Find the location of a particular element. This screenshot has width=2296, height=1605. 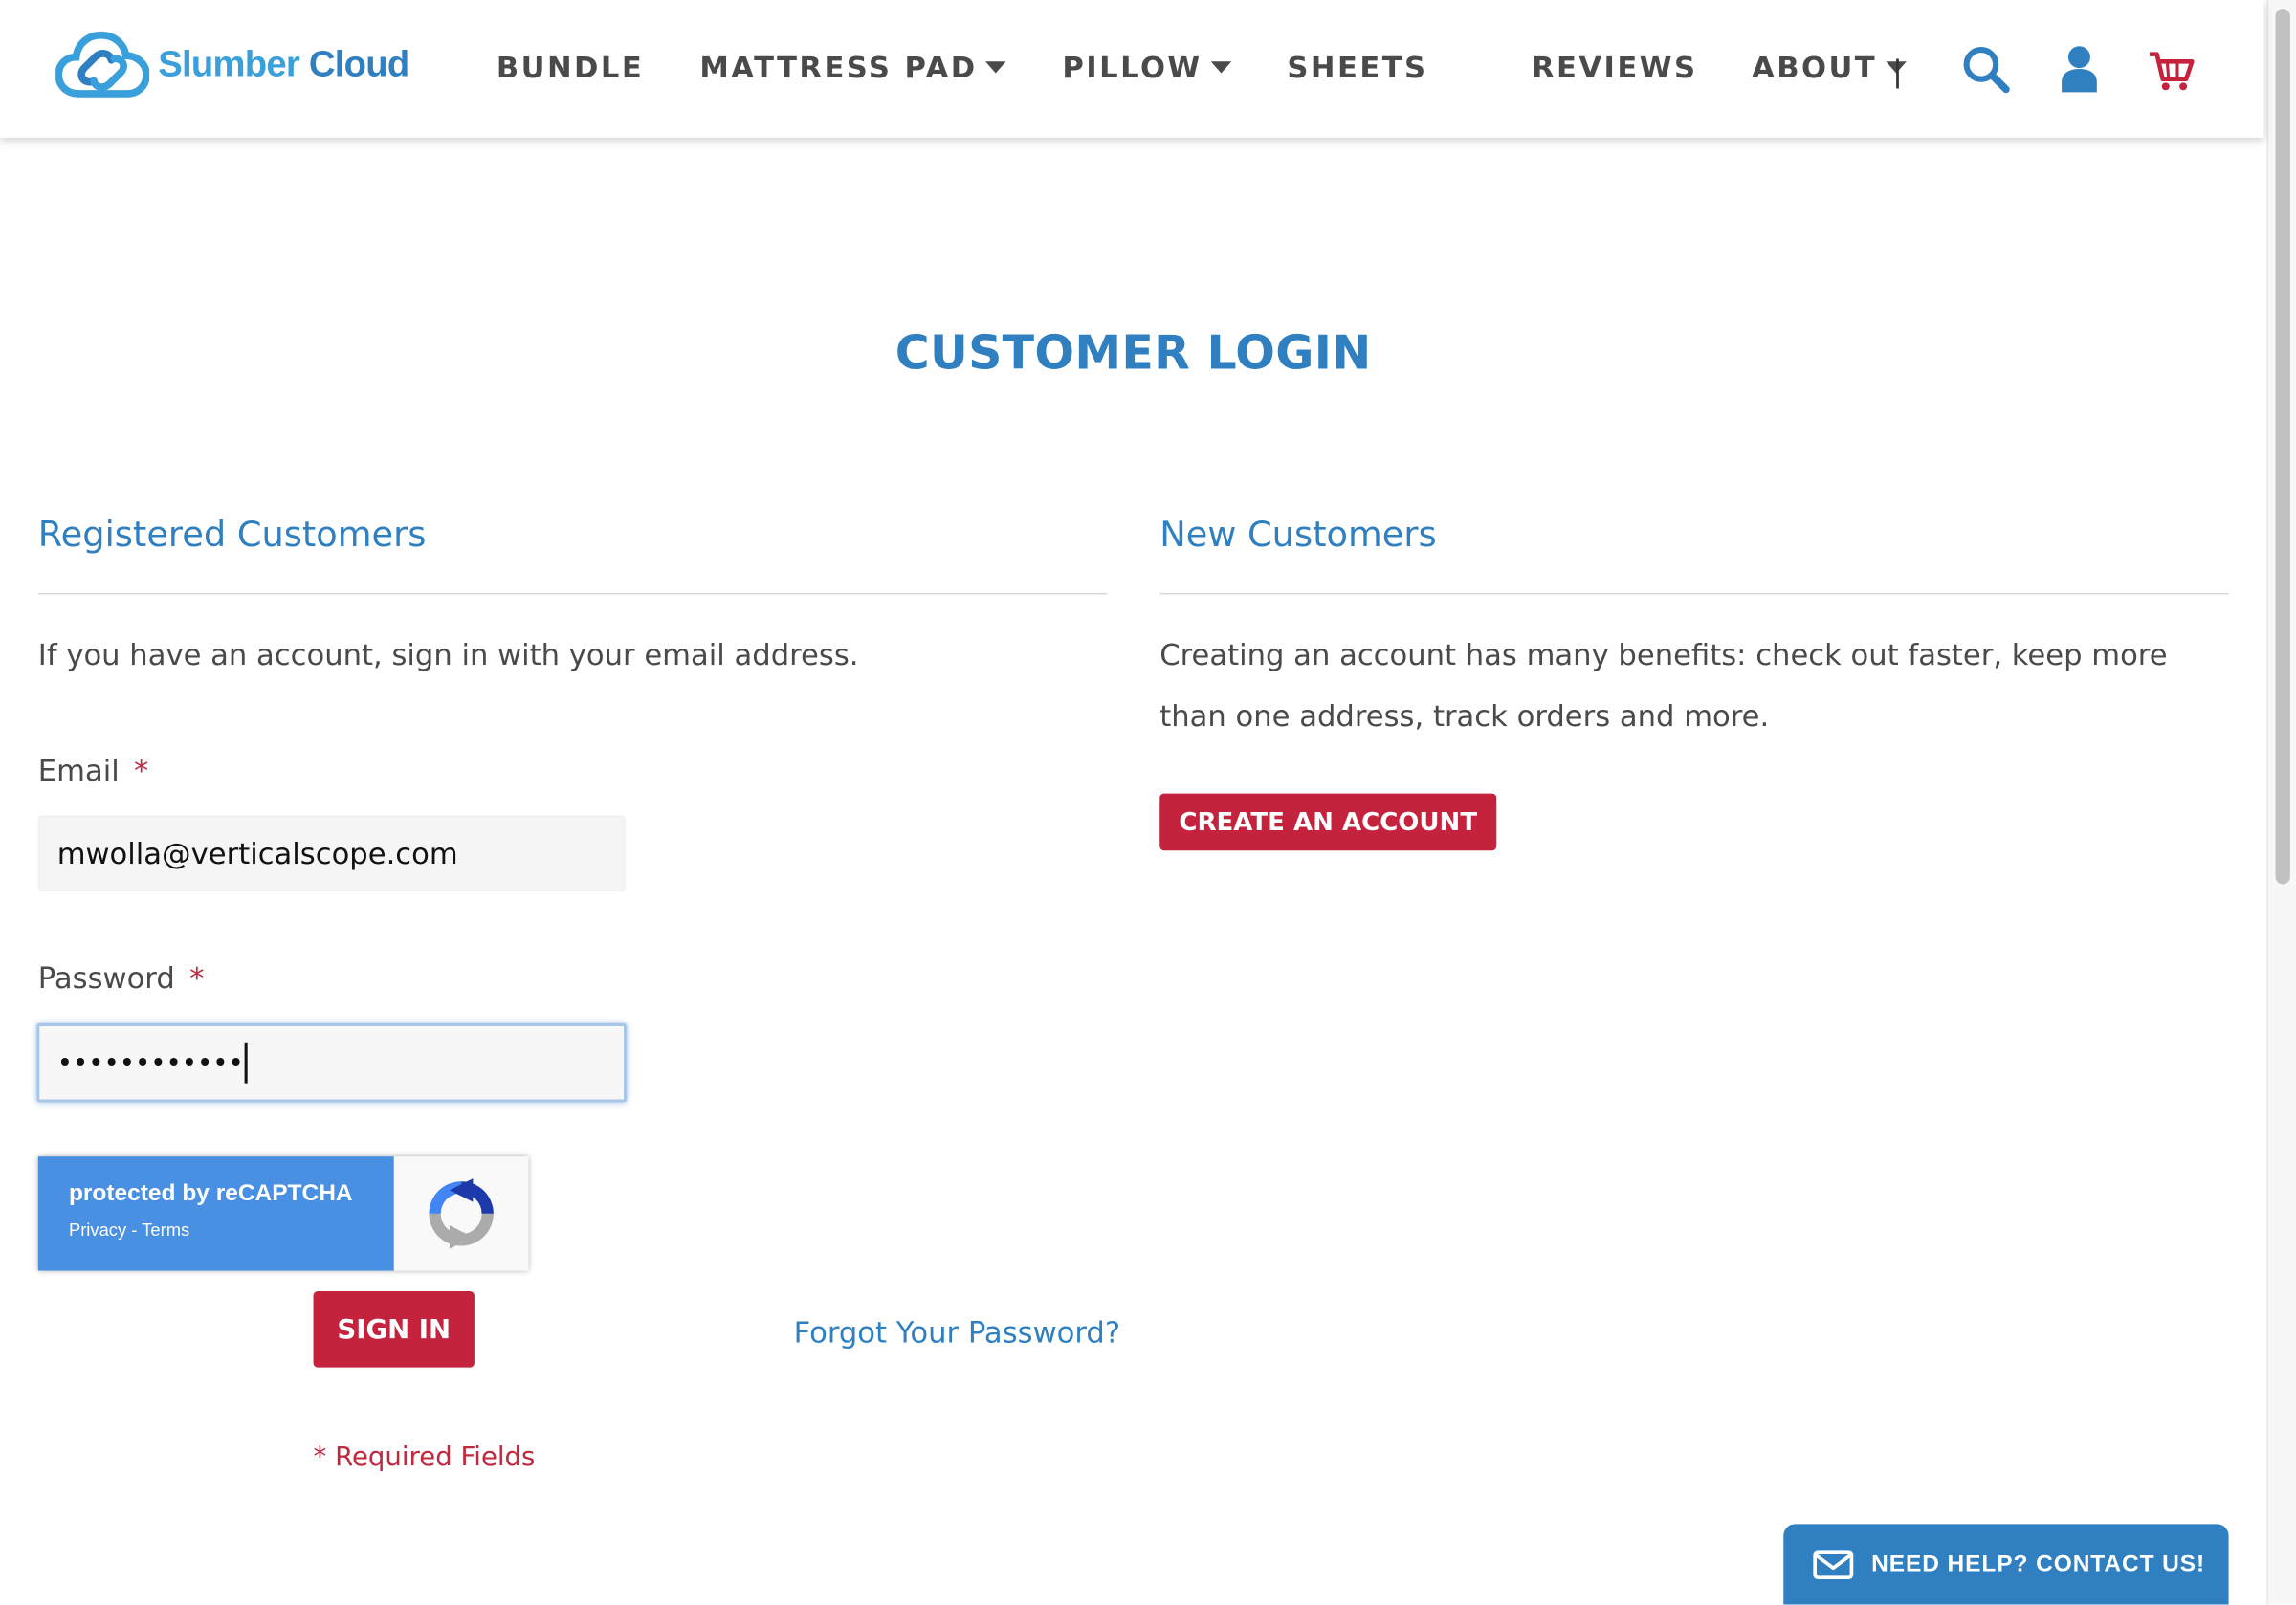

main-nav: BUNDLE MATTRESS PAD PILLOW SHEETS is located at coordinates (962, 67).